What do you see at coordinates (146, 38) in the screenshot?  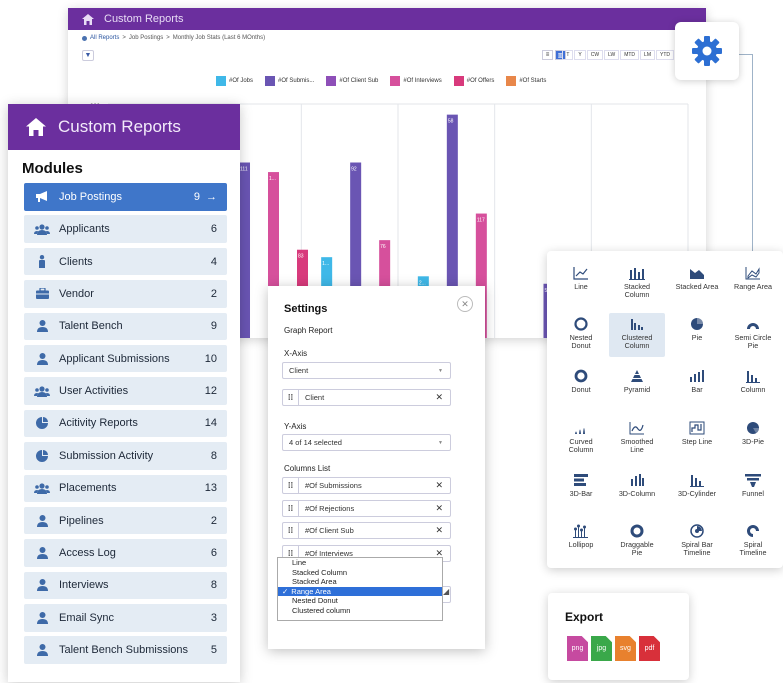 I see `breadcrumb-job-postings: Job Postings` at bounding box center [146, 38].